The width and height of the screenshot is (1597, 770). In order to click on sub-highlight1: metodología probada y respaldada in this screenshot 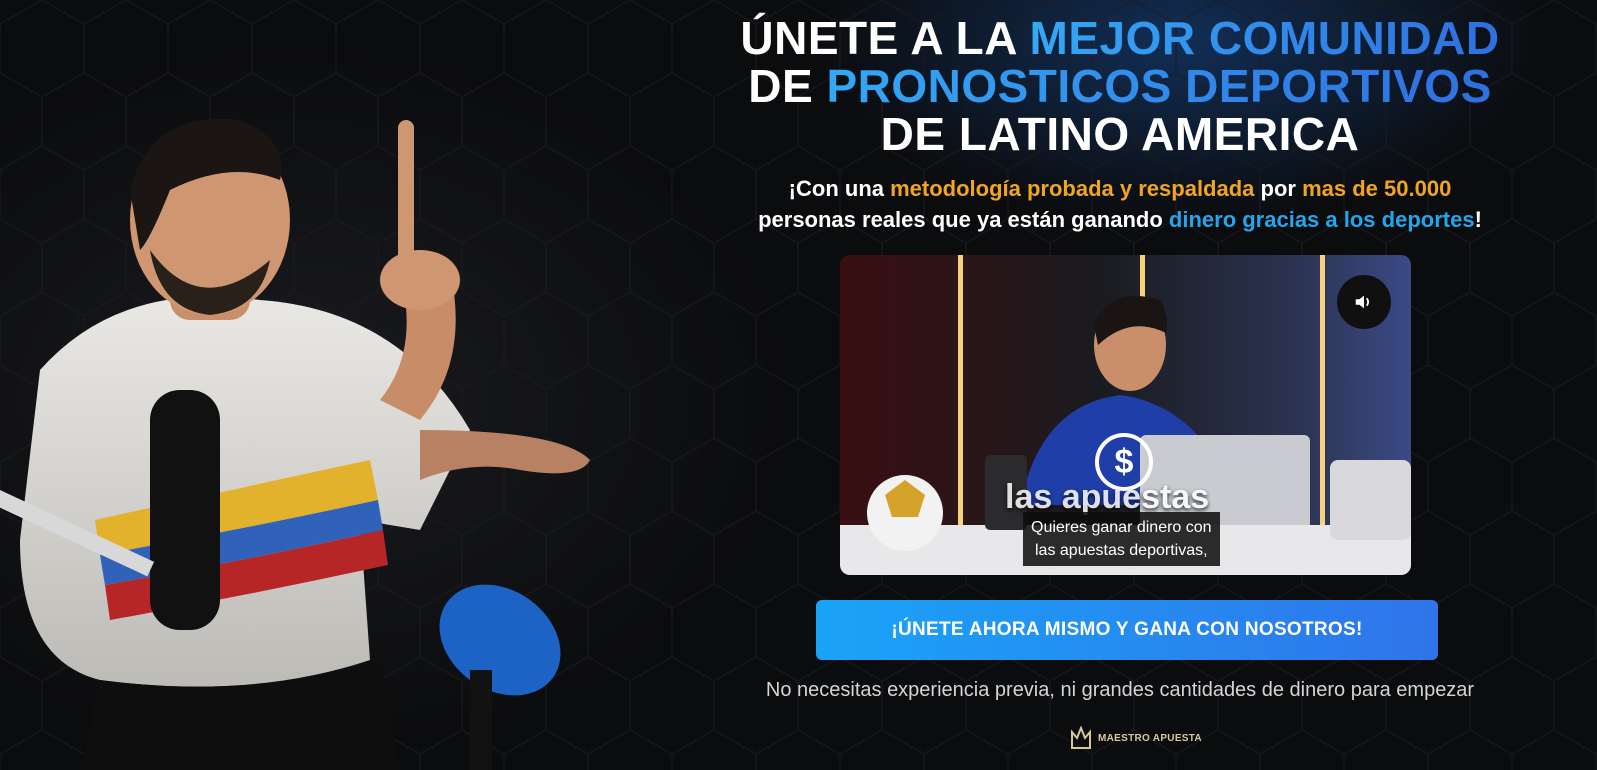, I will do `click(1072, 188)`.